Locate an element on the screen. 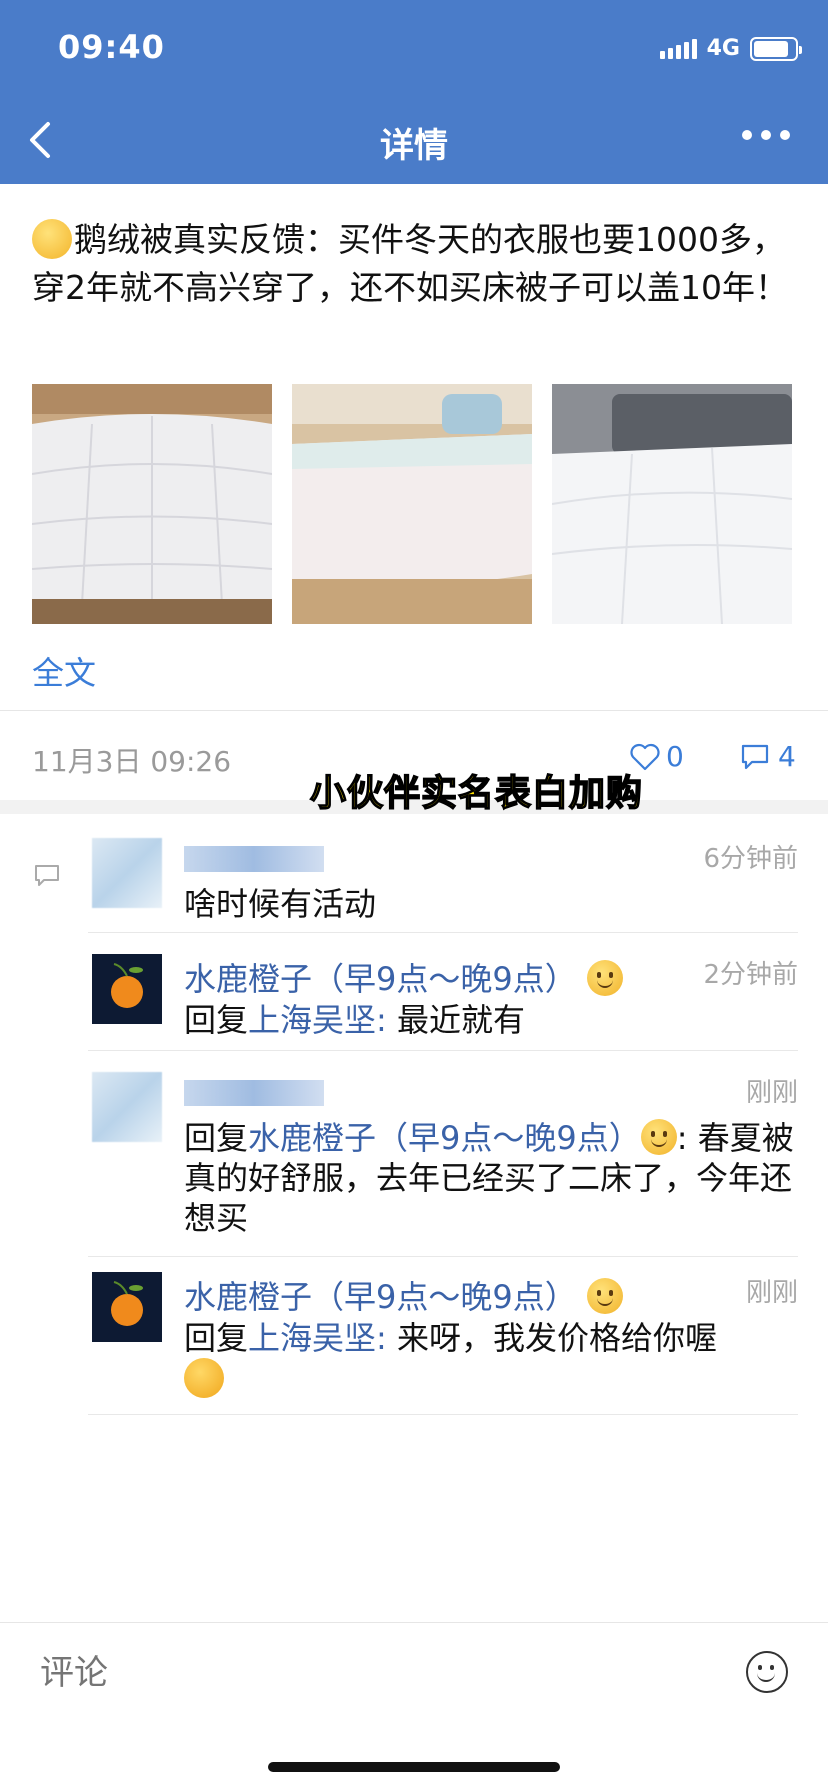  comment-text: 回复上海吴坚: 来呀，我发价格给你喔 is located at coordinates (491, 1358).